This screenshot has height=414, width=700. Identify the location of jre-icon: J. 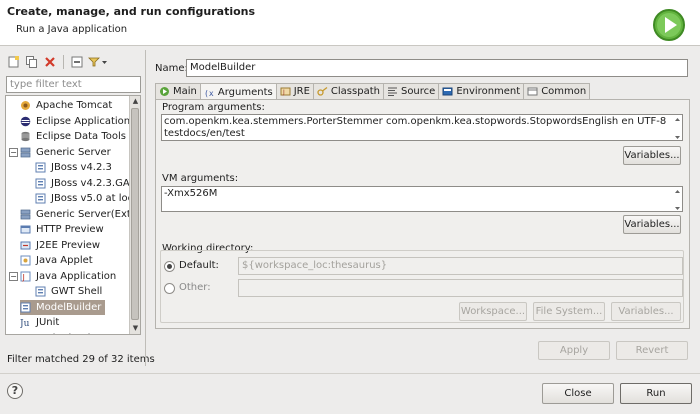
(285, 91).